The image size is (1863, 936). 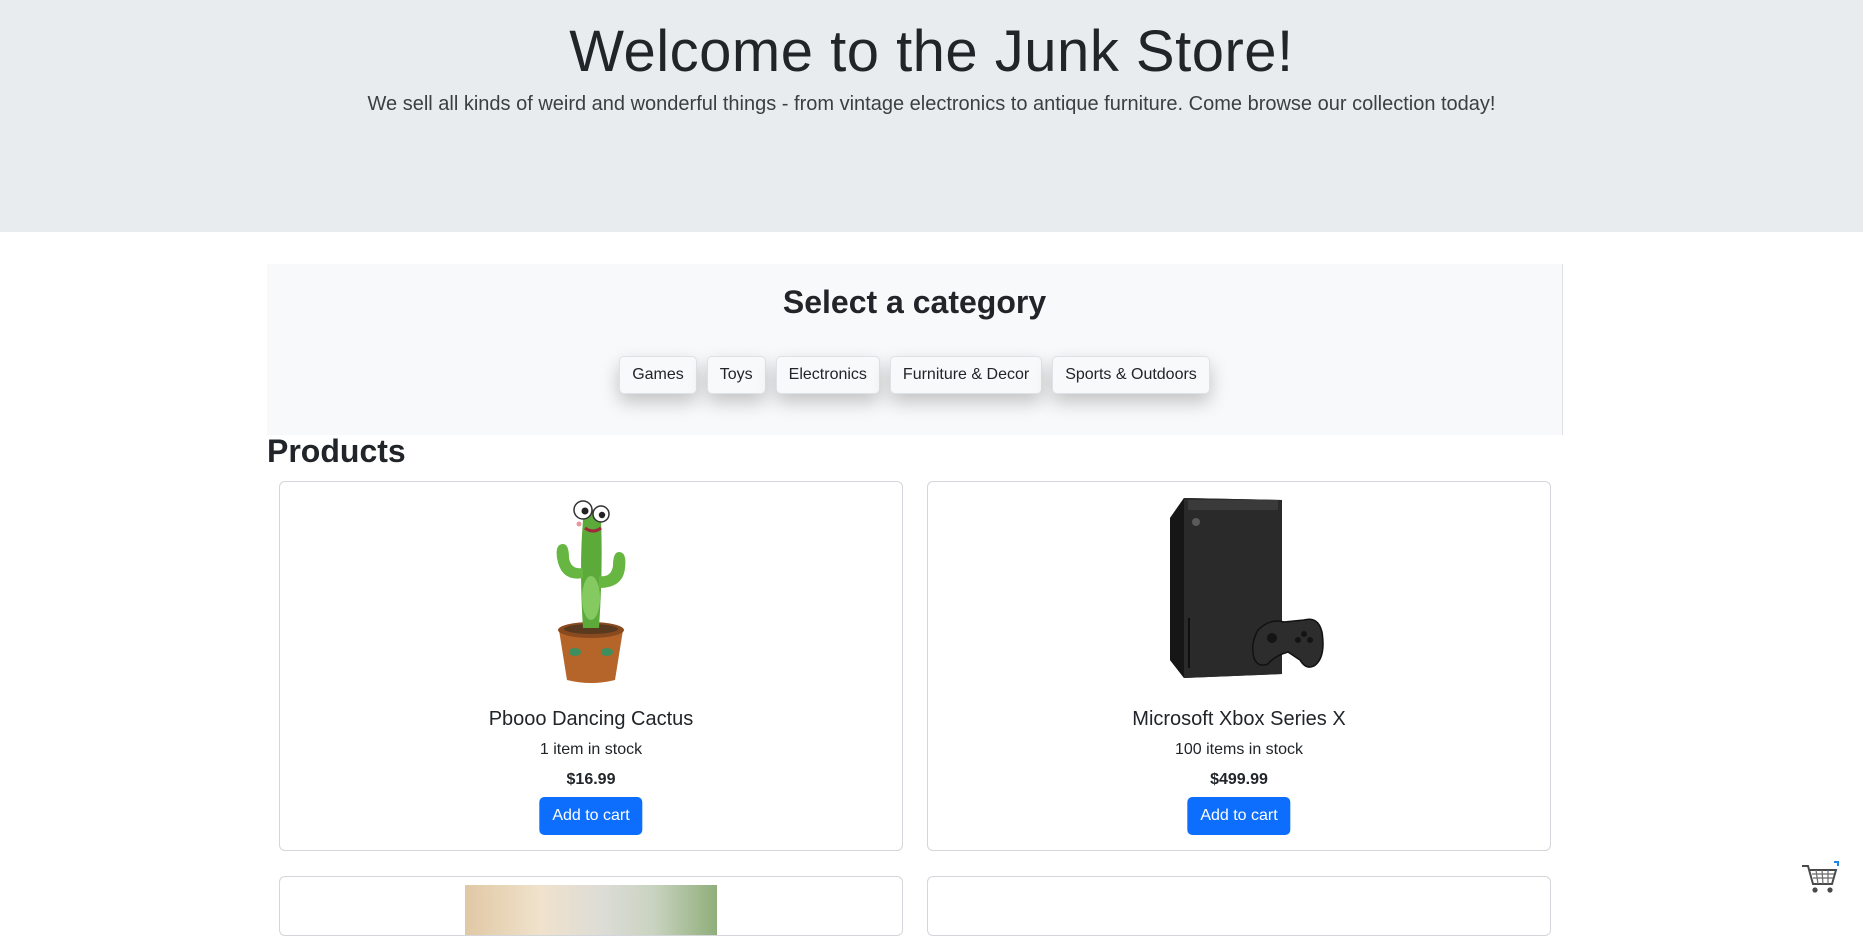 What do you see at coordinates (736, 375) in the screenshot?
I see `category-button-toys: Toys` at bounding box center [736, 375].